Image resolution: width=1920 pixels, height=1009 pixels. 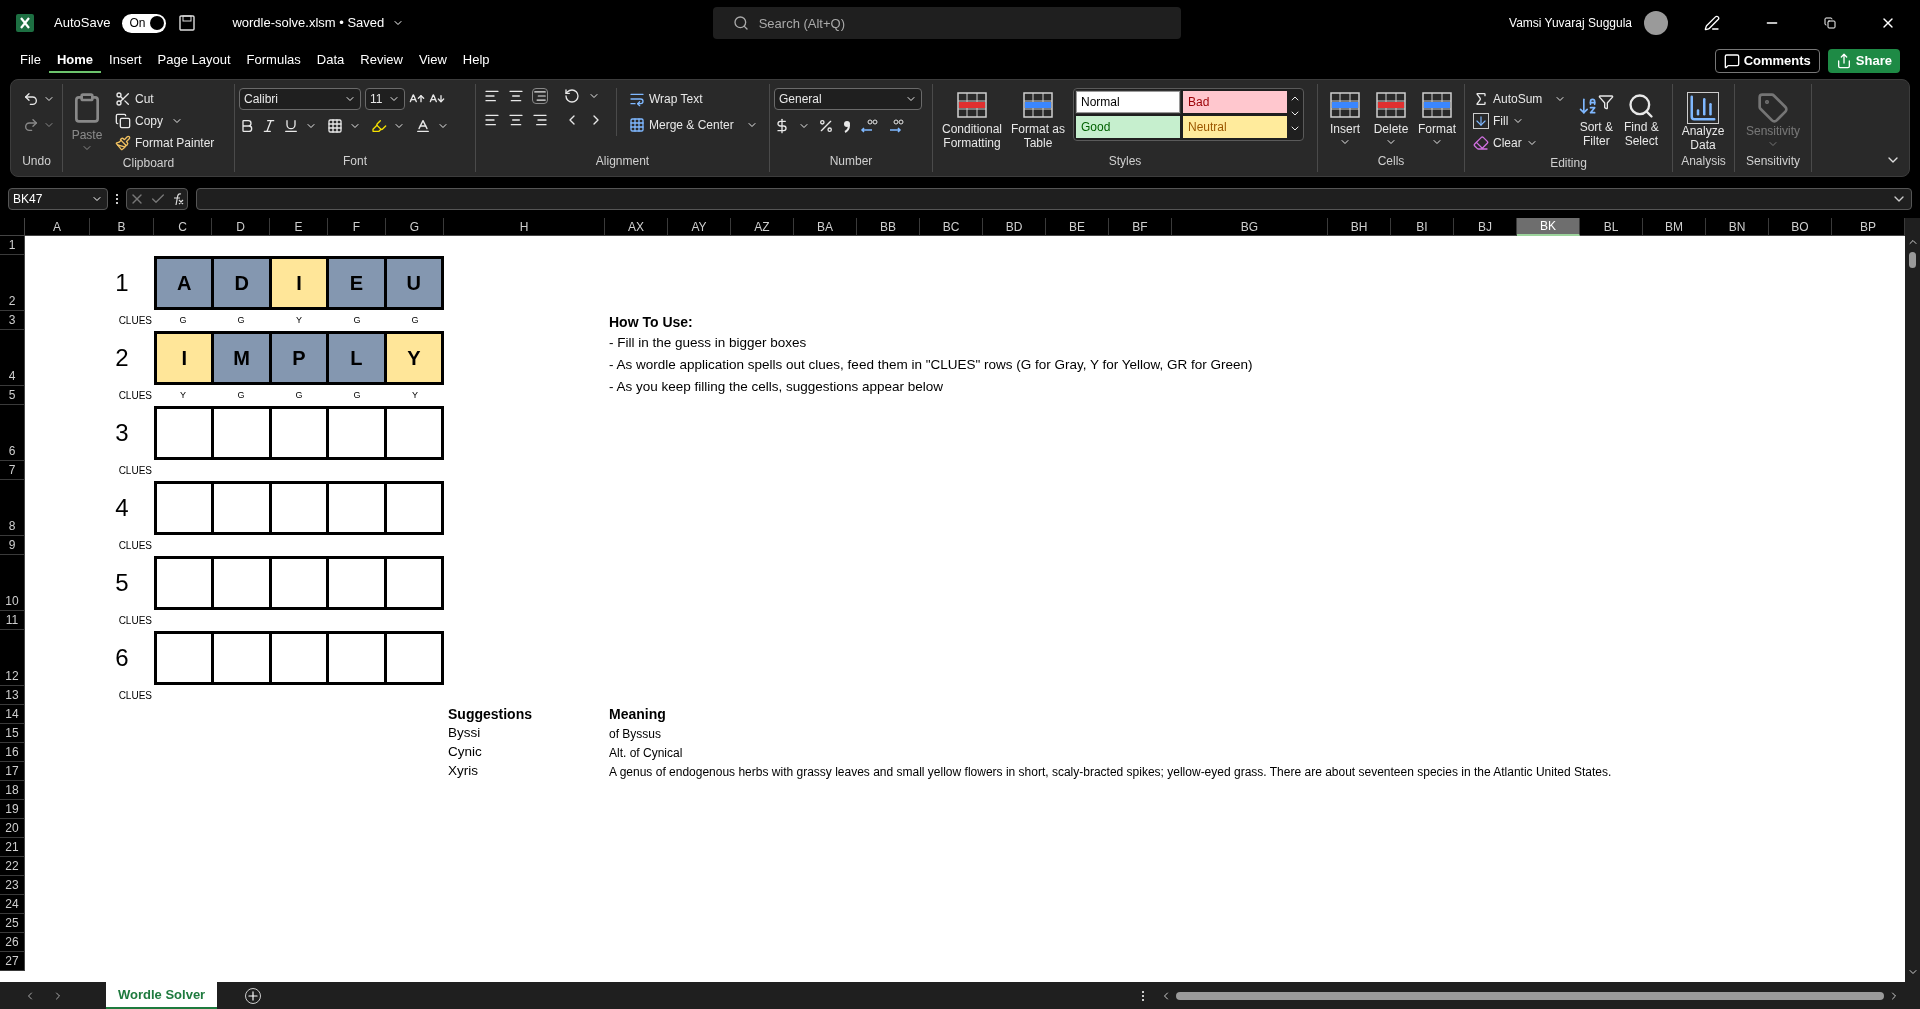 What do you see at coordinates (540, 120) in the screenshot?
I see `align-right-icon` at bounding box center [540, 120].